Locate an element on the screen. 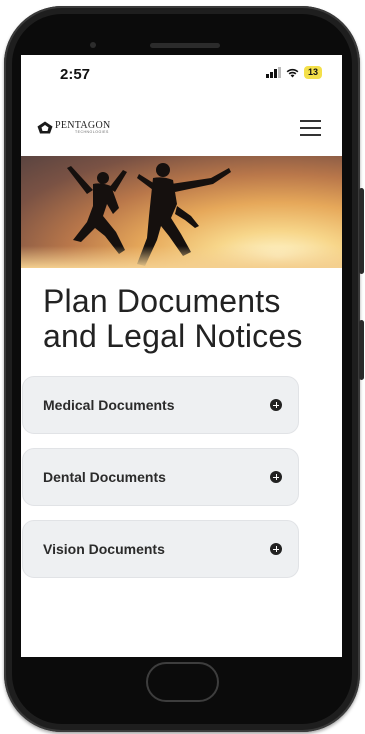  earpiece-speaker is located at coordinates (185, 45).